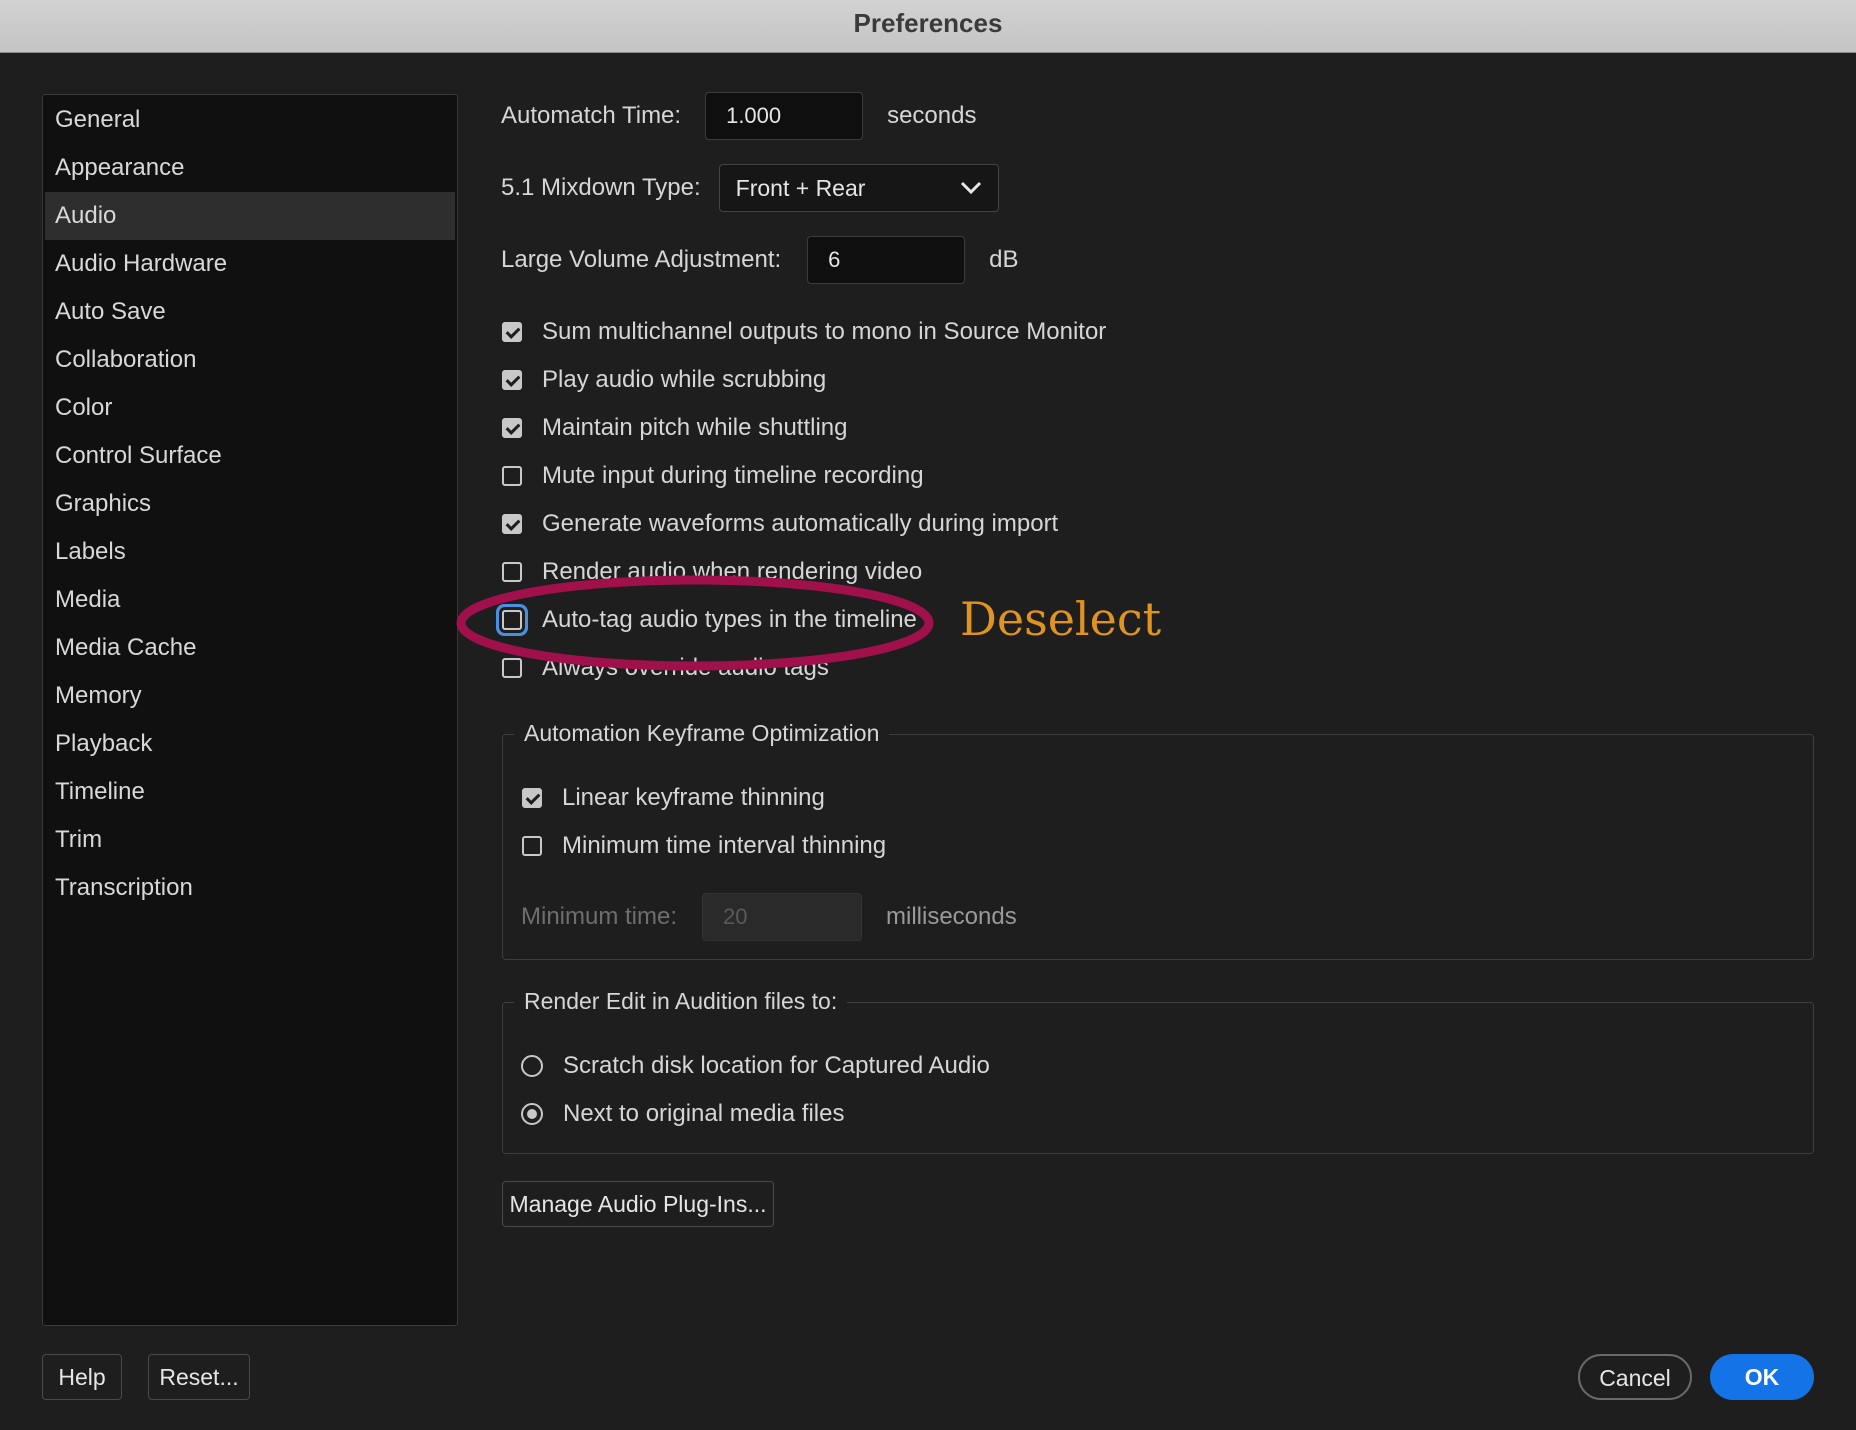 Image resolution: width=1856 pixels, height=1430 pixels. Describe the element at coordinates (800, 187) in the screenshot. I see `mixdown-value: Front + Rear` at that location.